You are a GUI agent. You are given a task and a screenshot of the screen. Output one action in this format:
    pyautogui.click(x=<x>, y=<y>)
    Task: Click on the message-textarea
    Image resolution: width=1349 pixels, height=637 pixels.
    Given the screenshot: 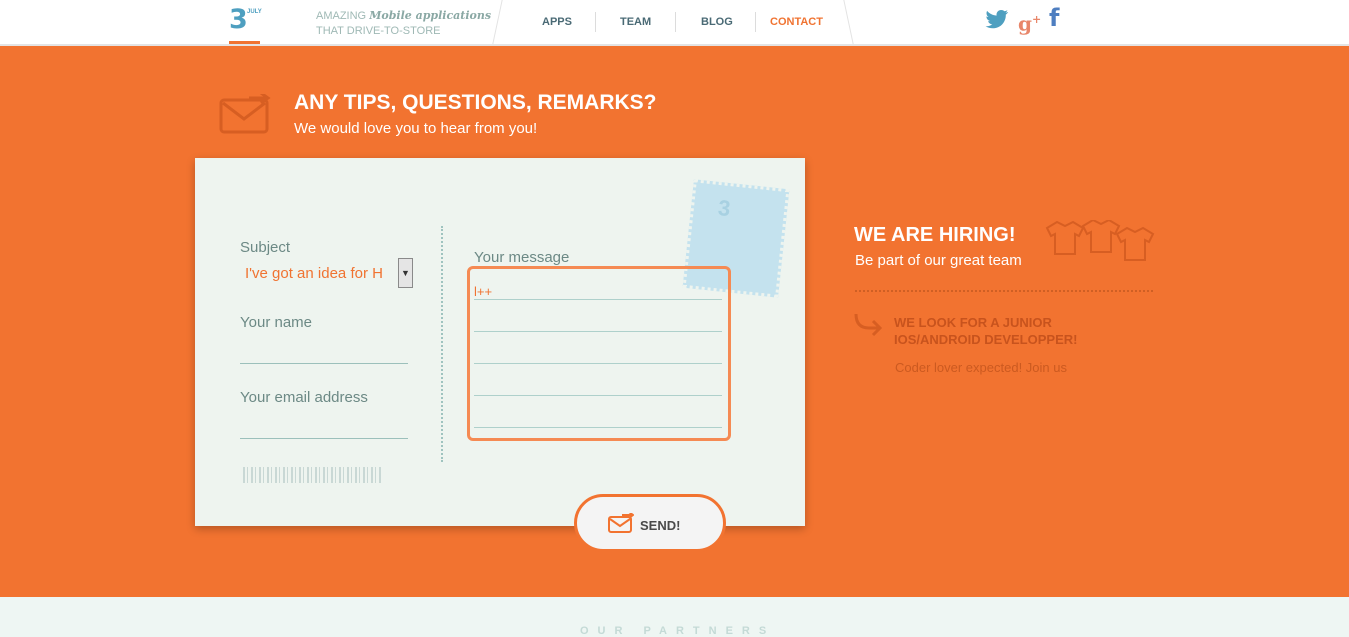 What is the action you would take?
    pyautogui.click(x=599, y=353)
    